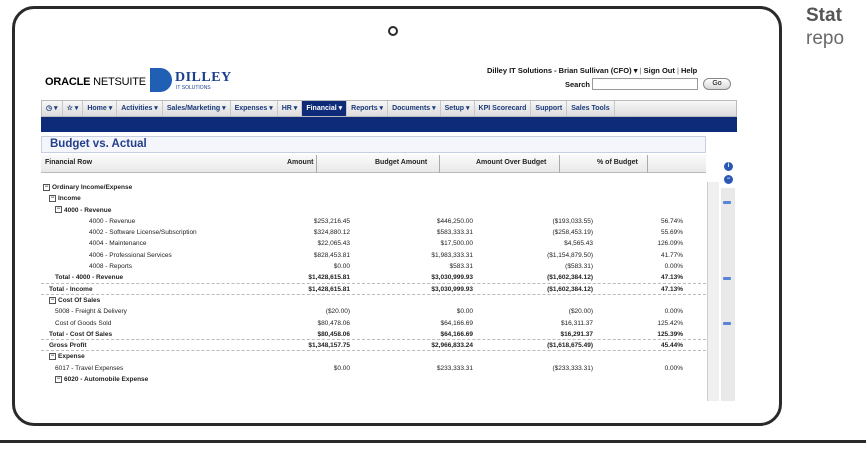 The width and height of the screenshot is (866, 471). Describe the element at coordinates (143, 232) in the screenshot. I see `row-label: 4002 - Software License/Subscription` at that location.